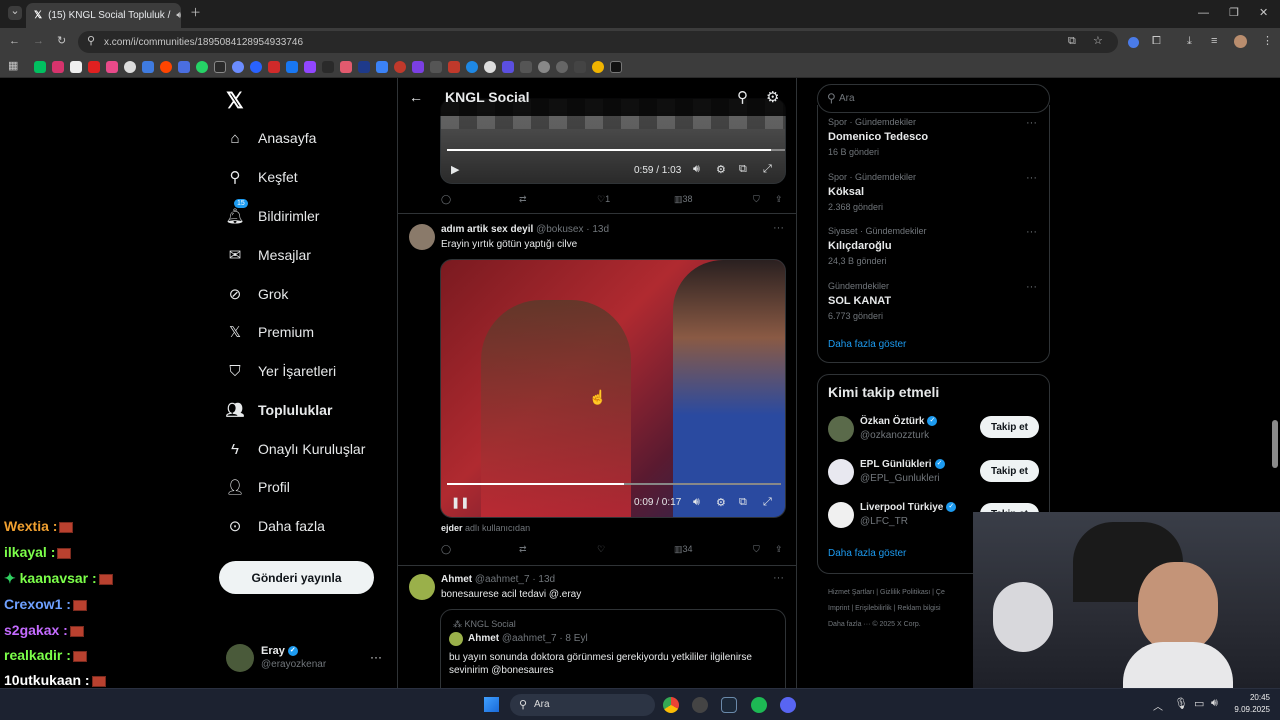  Describe the element at coordinates (220, 66) in the screenshot. I see `bookmark-steam-icon` at that location.